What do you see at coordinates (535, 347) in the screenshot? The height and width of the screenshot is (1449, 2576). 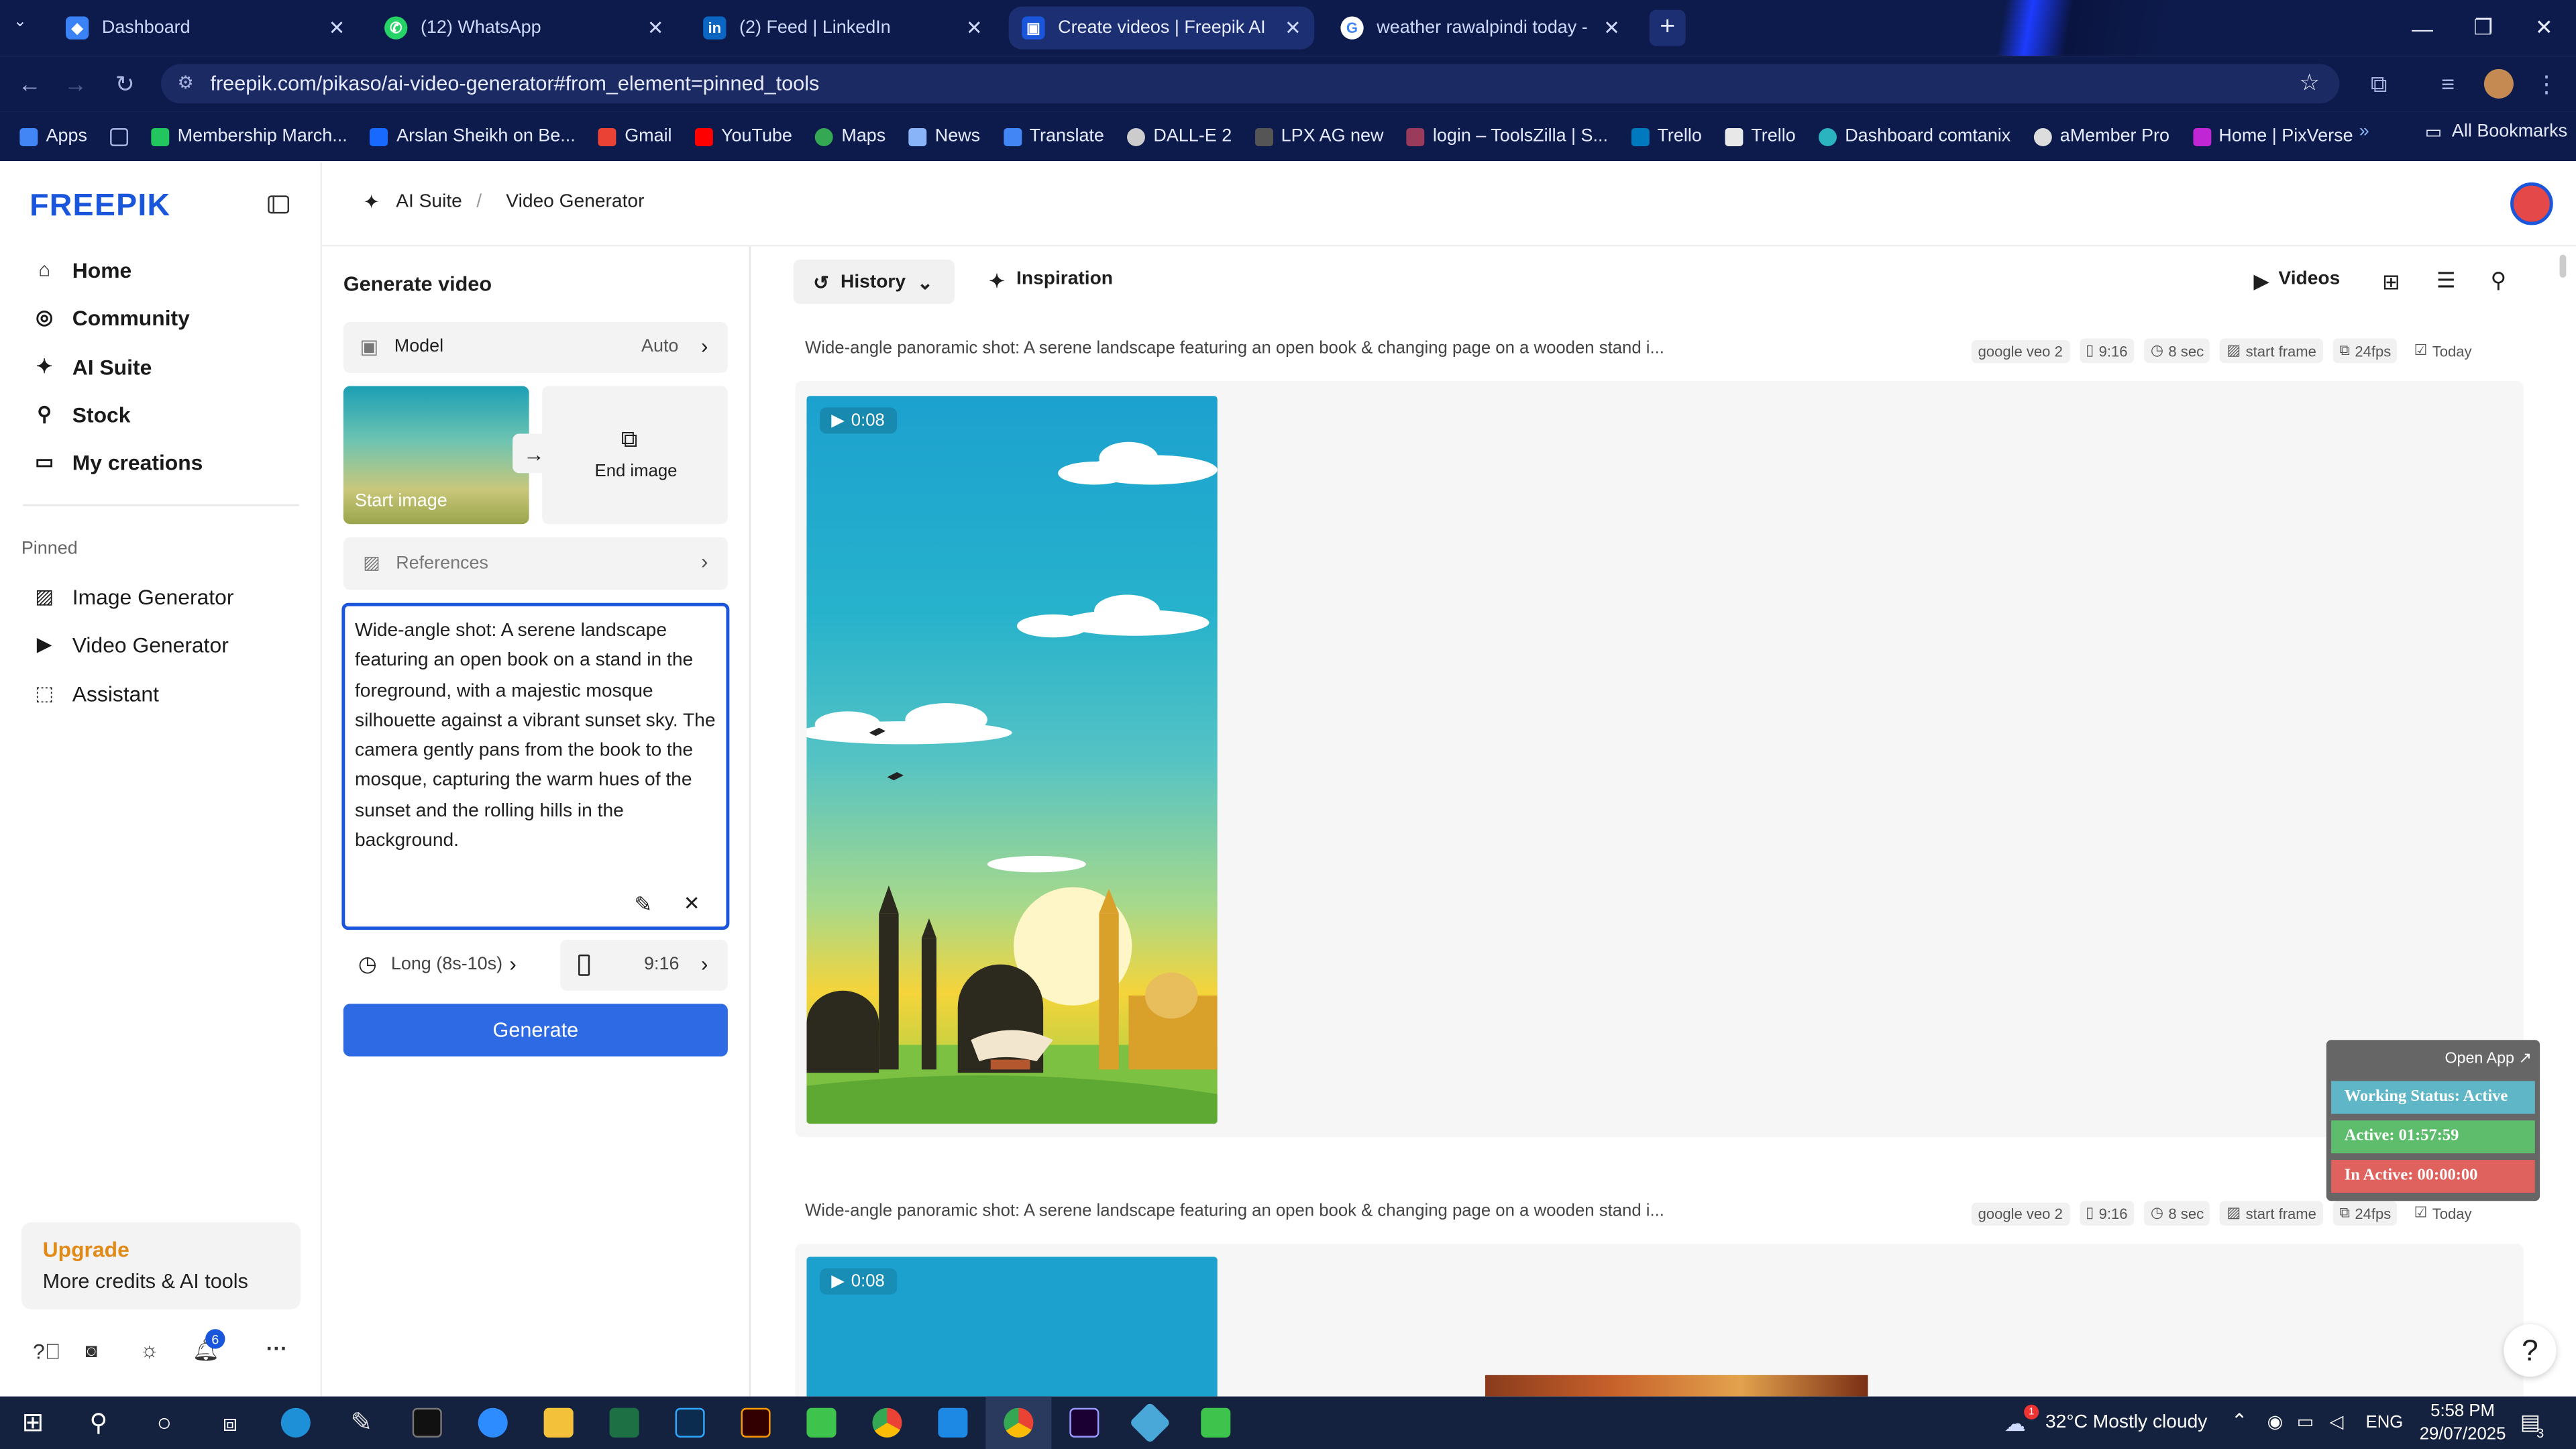 I see `model-selector: ▣ Model Auto ›` at bounding box center [535, 347].